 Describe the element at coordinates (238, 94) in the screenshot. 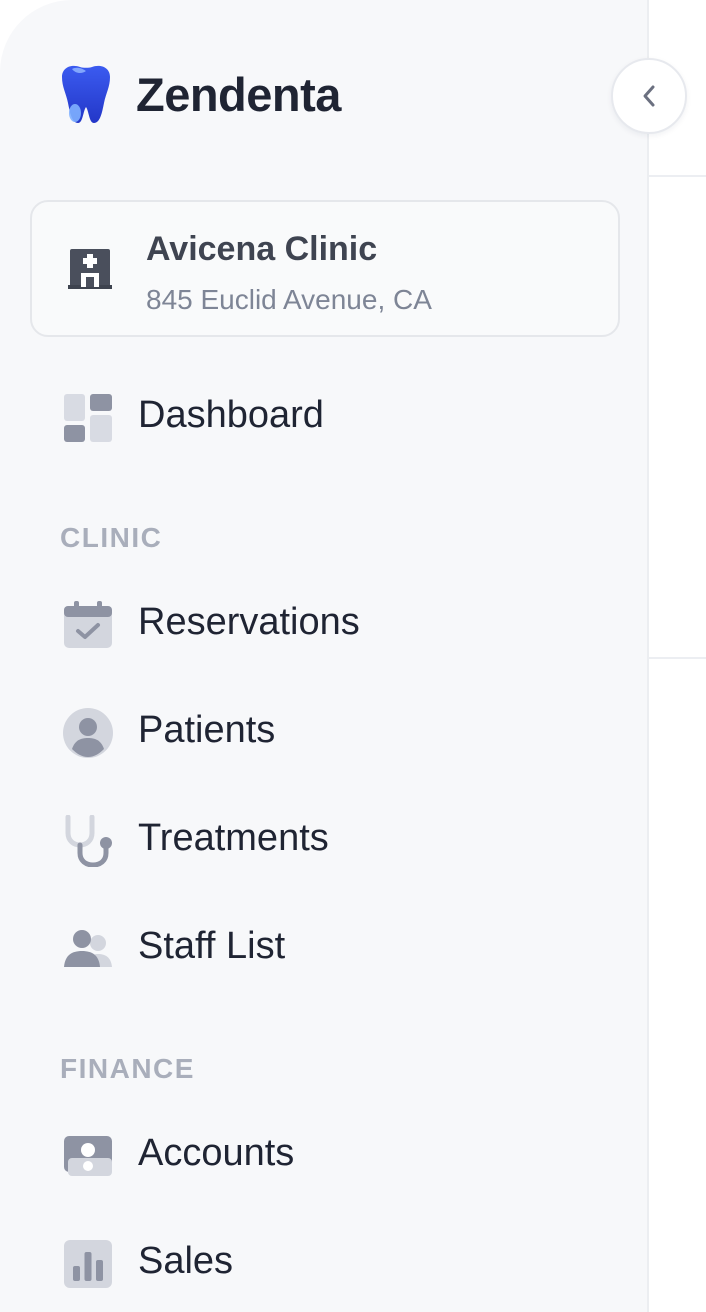

I see `brand-name: Zendenta` at that location.